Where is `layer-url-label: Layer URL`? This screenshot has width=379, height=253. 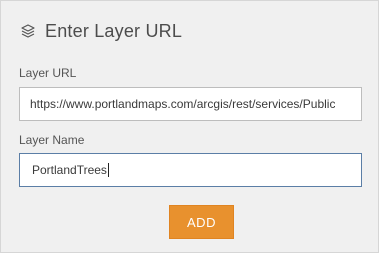
layer-url-label: Layer URL is located at coordinates (48, 73).